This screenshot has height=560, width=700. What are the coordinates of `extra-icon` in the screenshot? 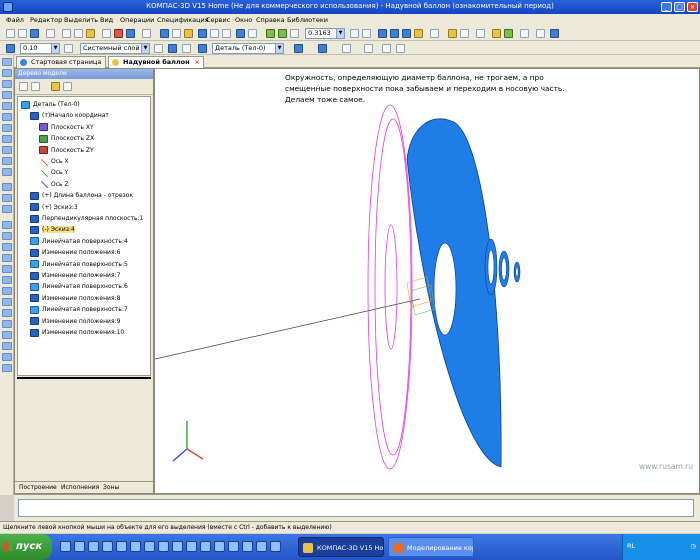 It's located at (554, 33).